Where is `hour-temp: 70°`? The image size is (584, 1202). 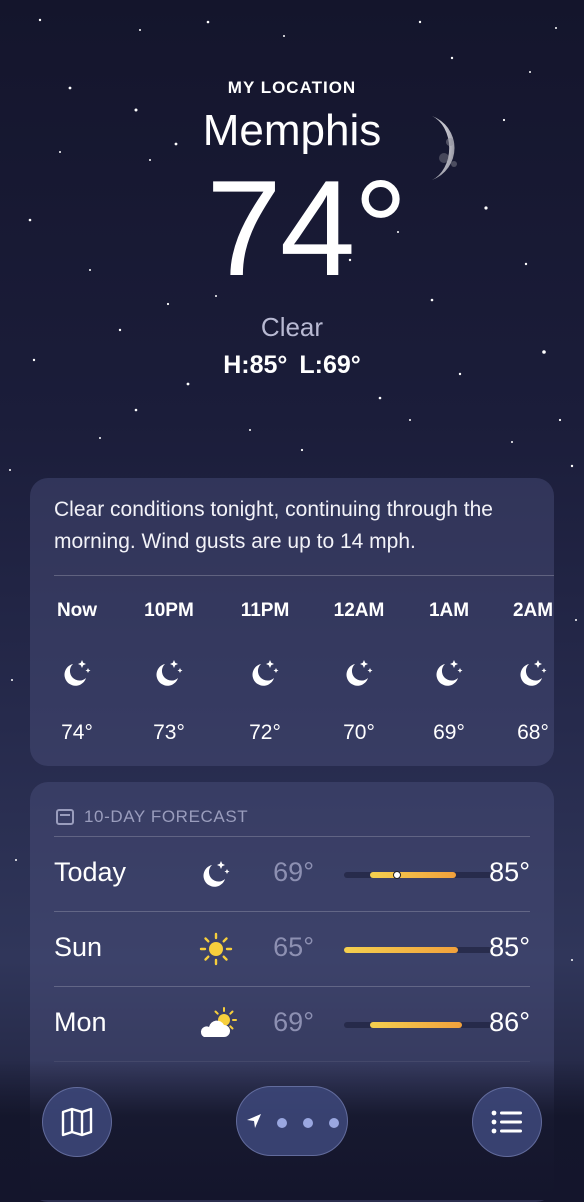
hour-temp: 70° is located at coordinates (359, 732).